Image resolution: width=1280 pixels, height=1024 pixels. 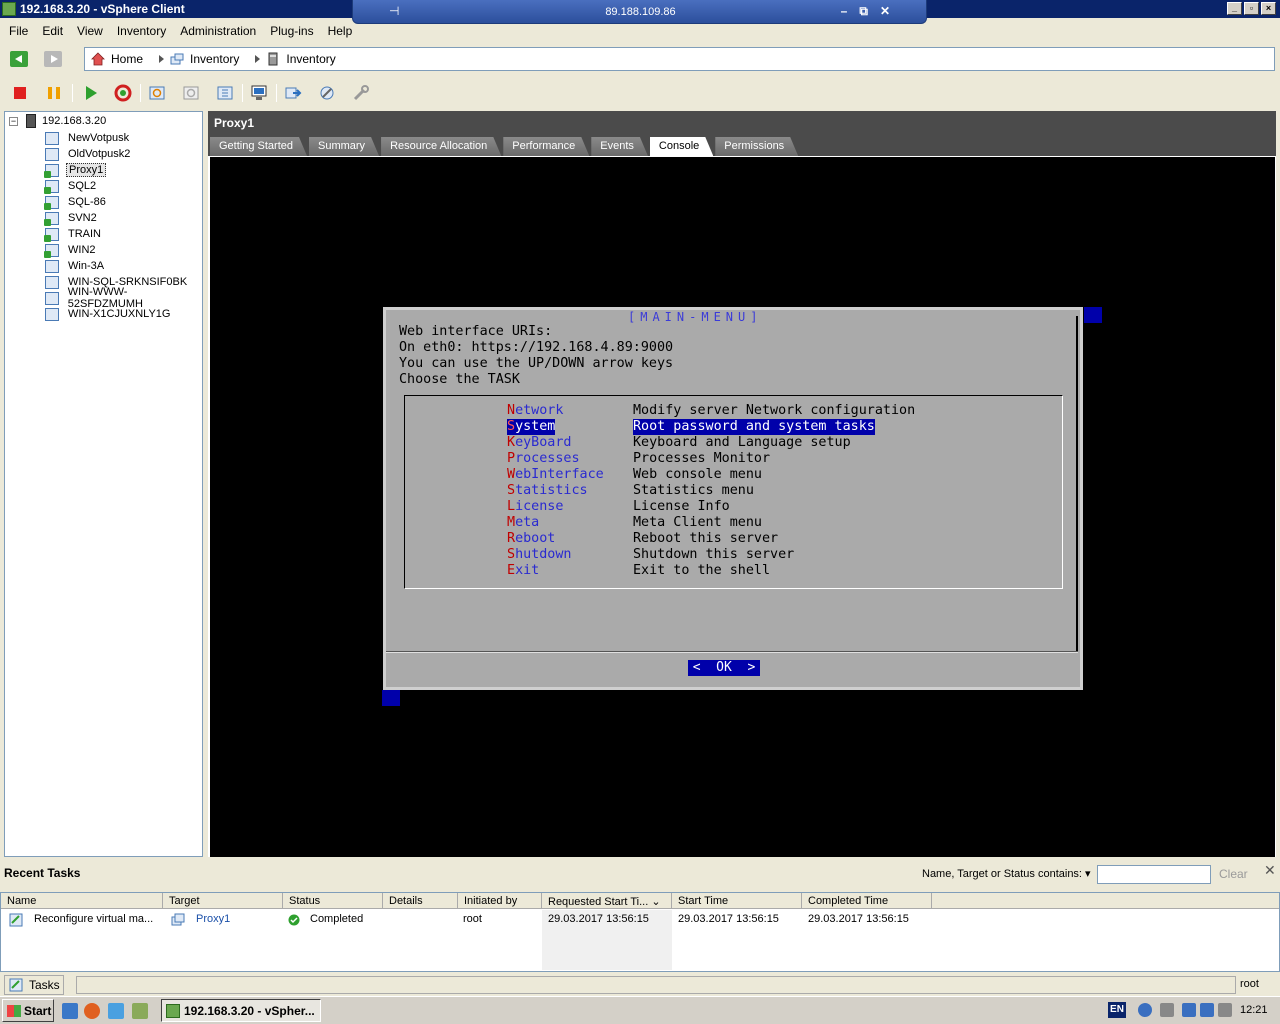 I want to click on rdp-minimize-icon: –, so click(x=844, y=11).